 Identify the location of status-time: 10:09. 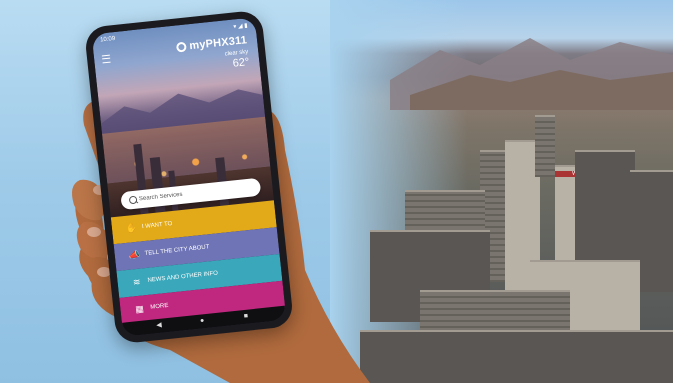
(107, 39).